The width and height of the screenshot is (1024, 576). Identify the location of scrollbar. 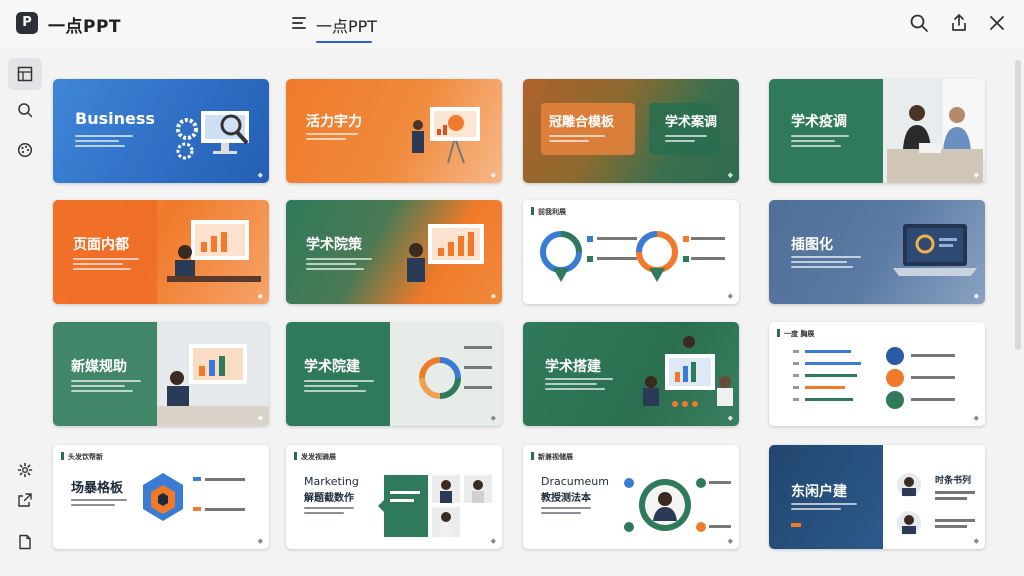
(1018, 205).